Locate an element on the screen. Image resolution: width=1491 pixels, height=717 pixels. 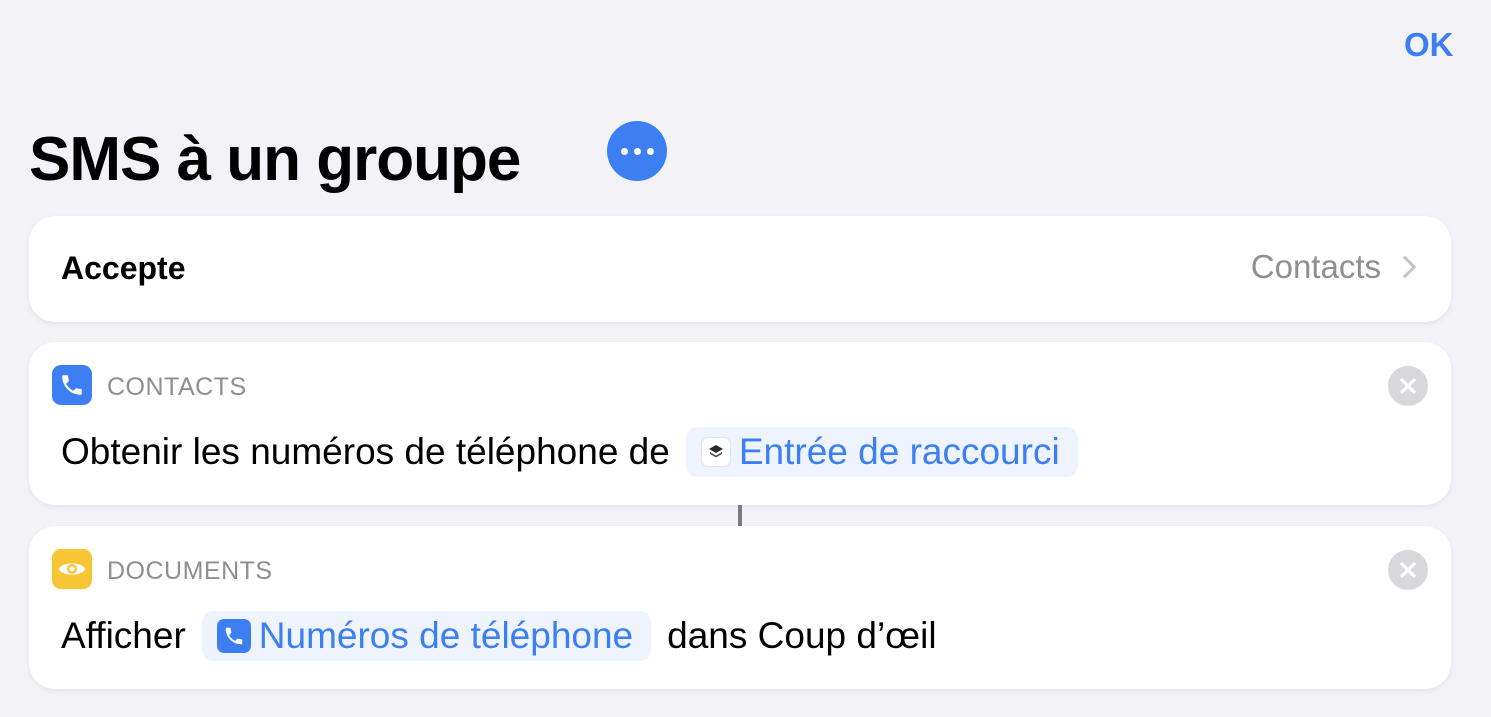
accept-value: Contacts is located at coordinates (1335, 267).